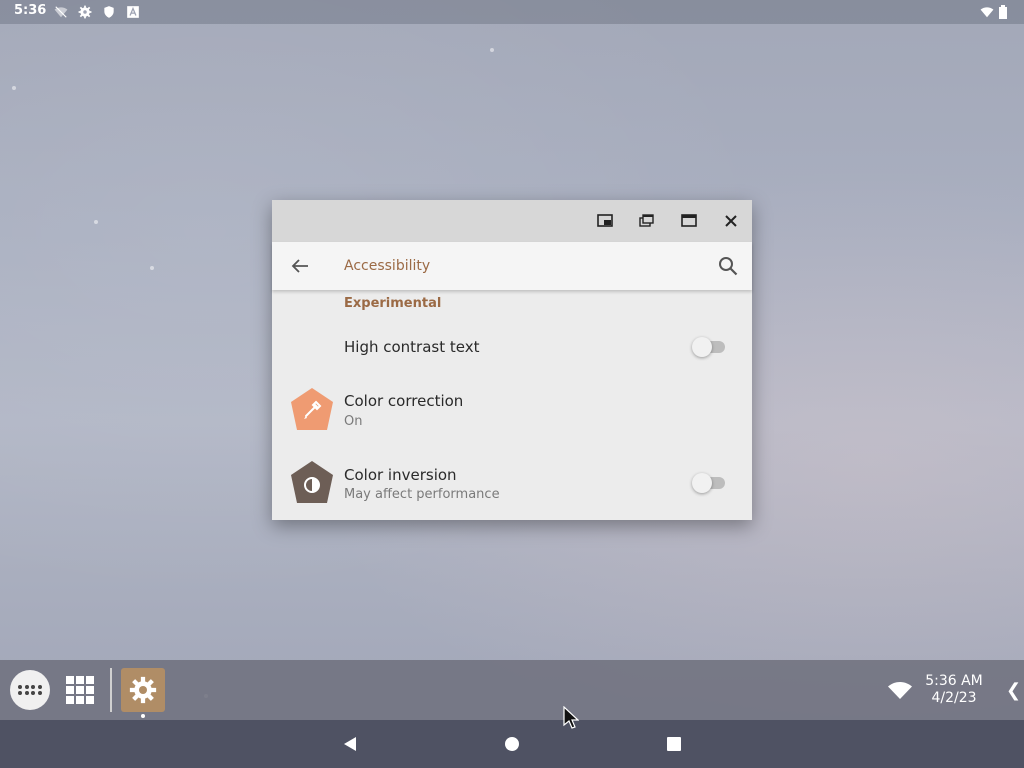 Image resolution: width=1024 pixels, height=768 pixels. What do you see at coordinates (400, 475) in the screenshot?
I see `row-title: Color inversion` at bounding box center [400, 475].